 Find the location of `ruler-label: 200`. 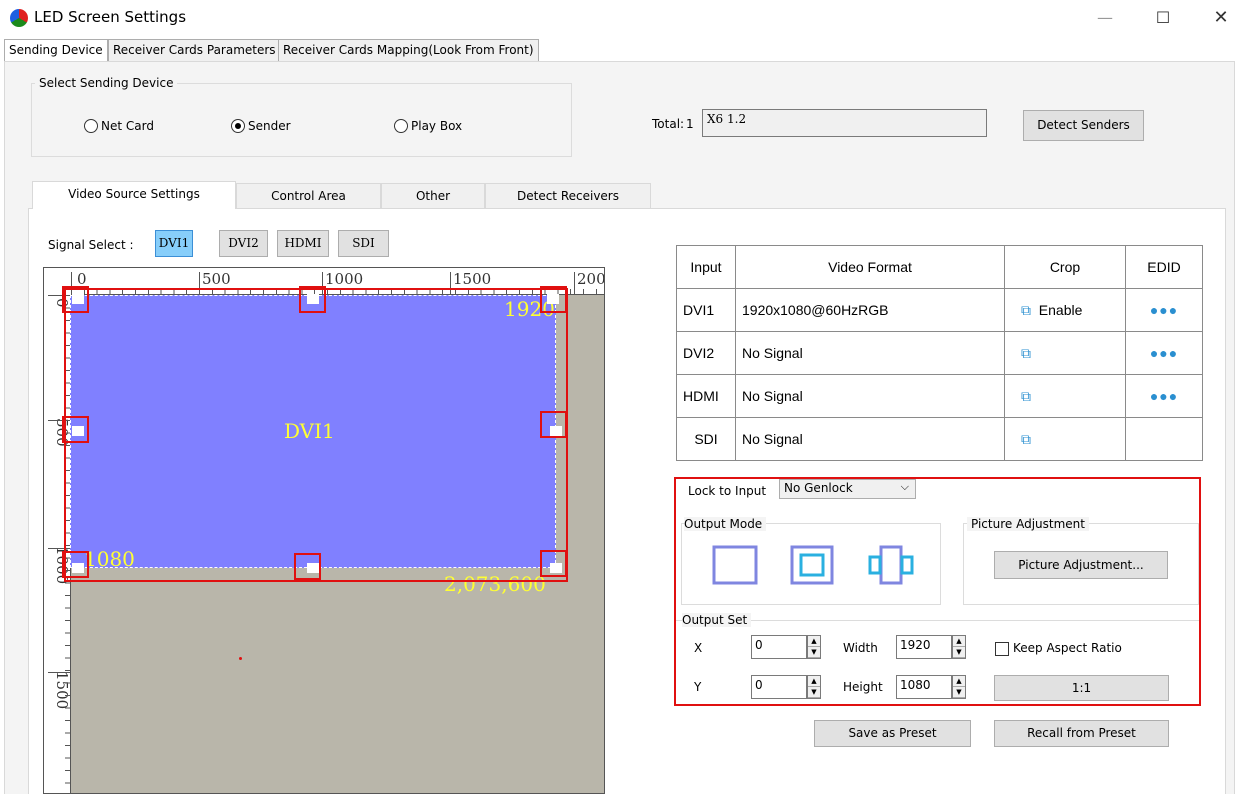

ruler-label: 200 is located at coordinates (591, 279).